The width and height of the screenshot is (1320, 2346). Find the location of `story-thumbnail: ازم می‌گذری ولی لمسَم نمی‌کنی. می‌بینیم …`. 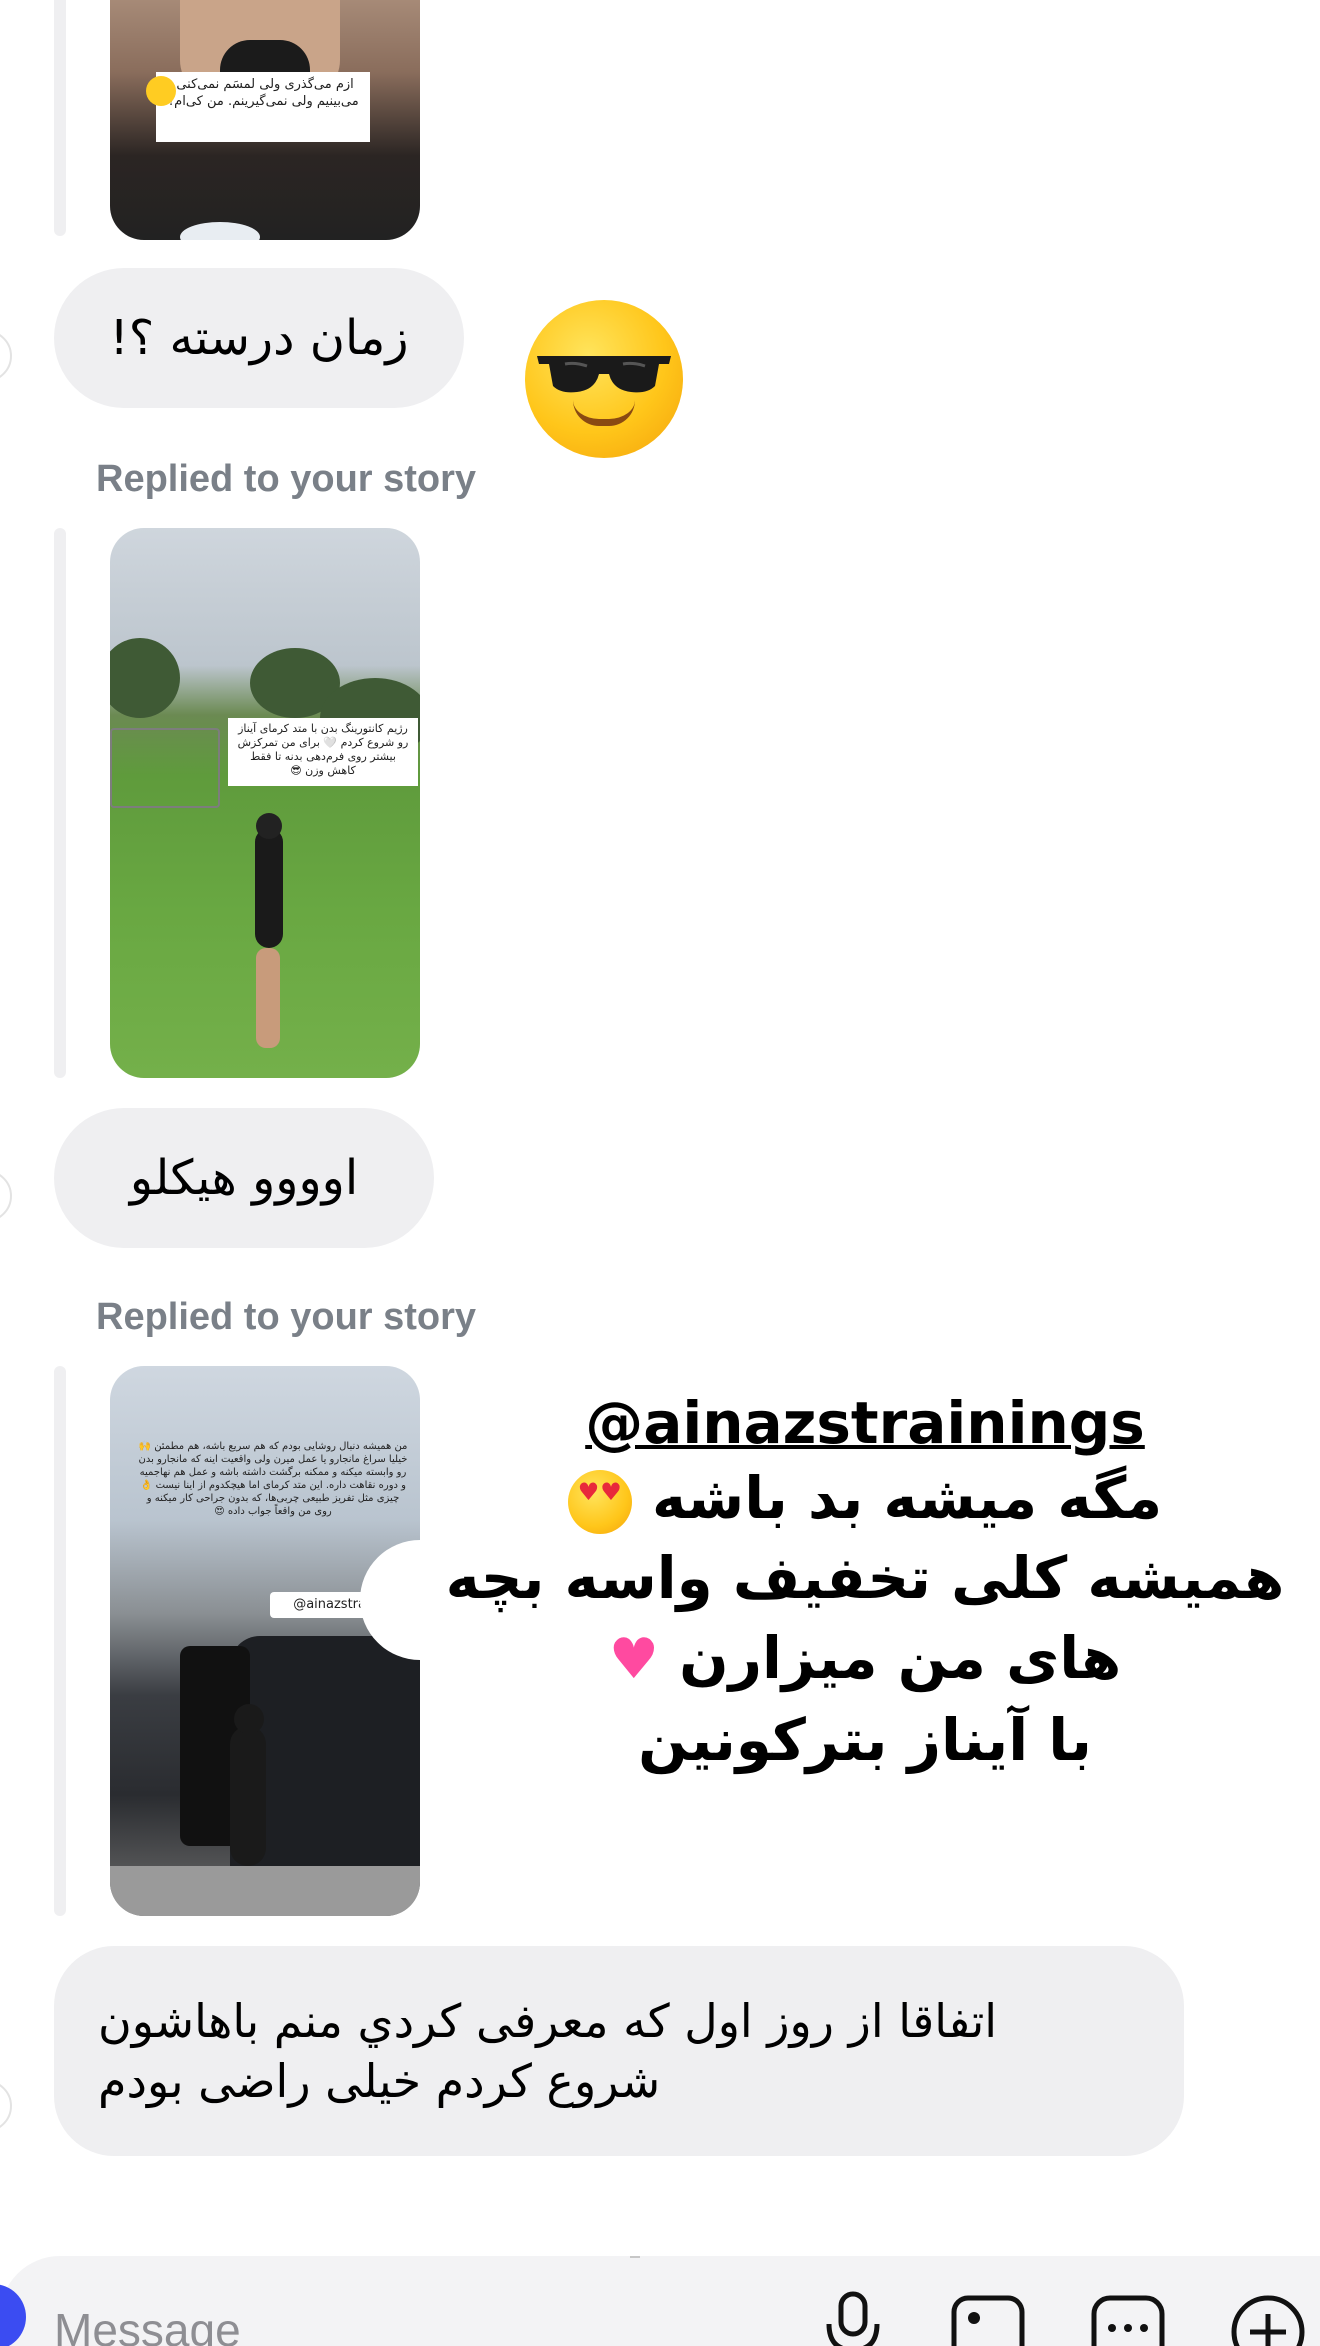

story-thumbnail: ازم می‌گذری ولی لمسَم نمی‌کنی. می‌بینیم … is located at coordinates (265, 120).